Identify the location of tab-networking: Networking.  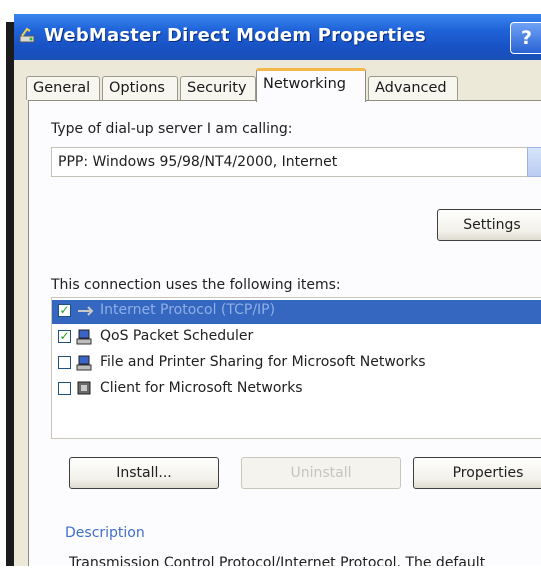
(311, 85).